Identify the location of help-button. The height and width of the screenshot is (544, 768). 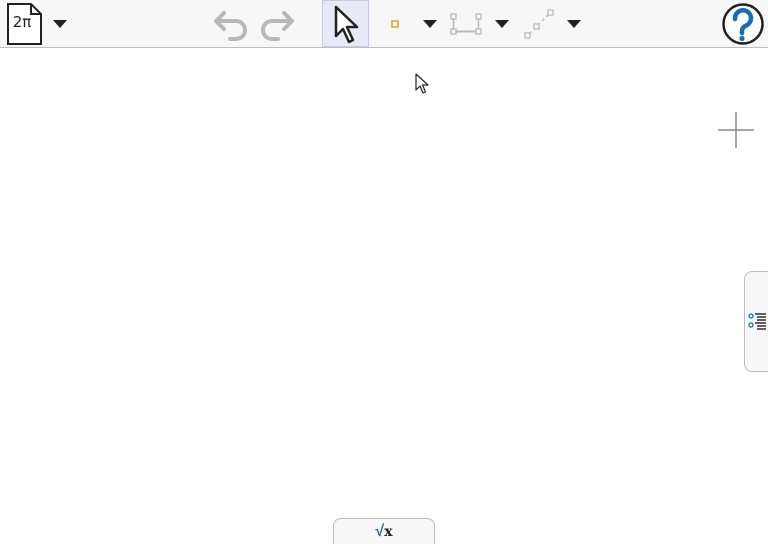
(743, 24).